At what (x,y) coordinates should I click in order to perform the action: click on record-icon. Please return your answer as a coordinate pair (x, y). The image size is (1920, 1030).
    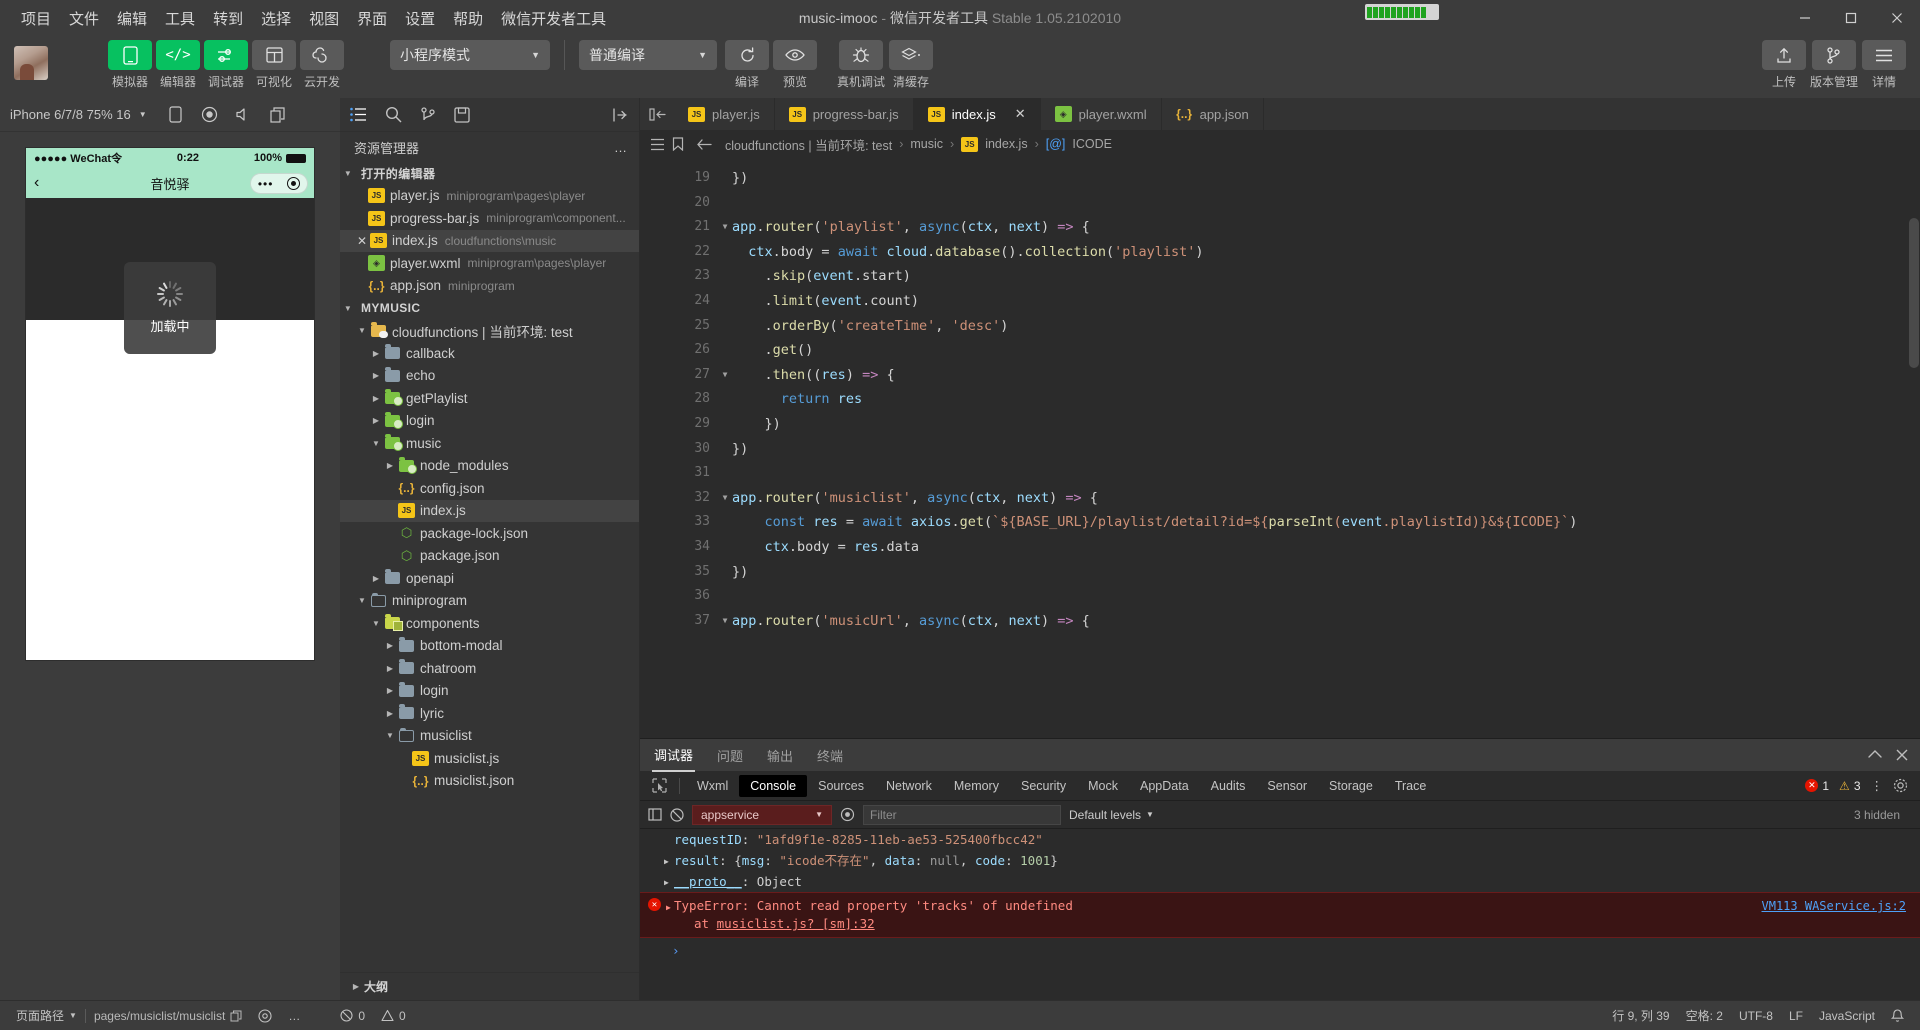
    Looking at the image, I should click on (210, 115).